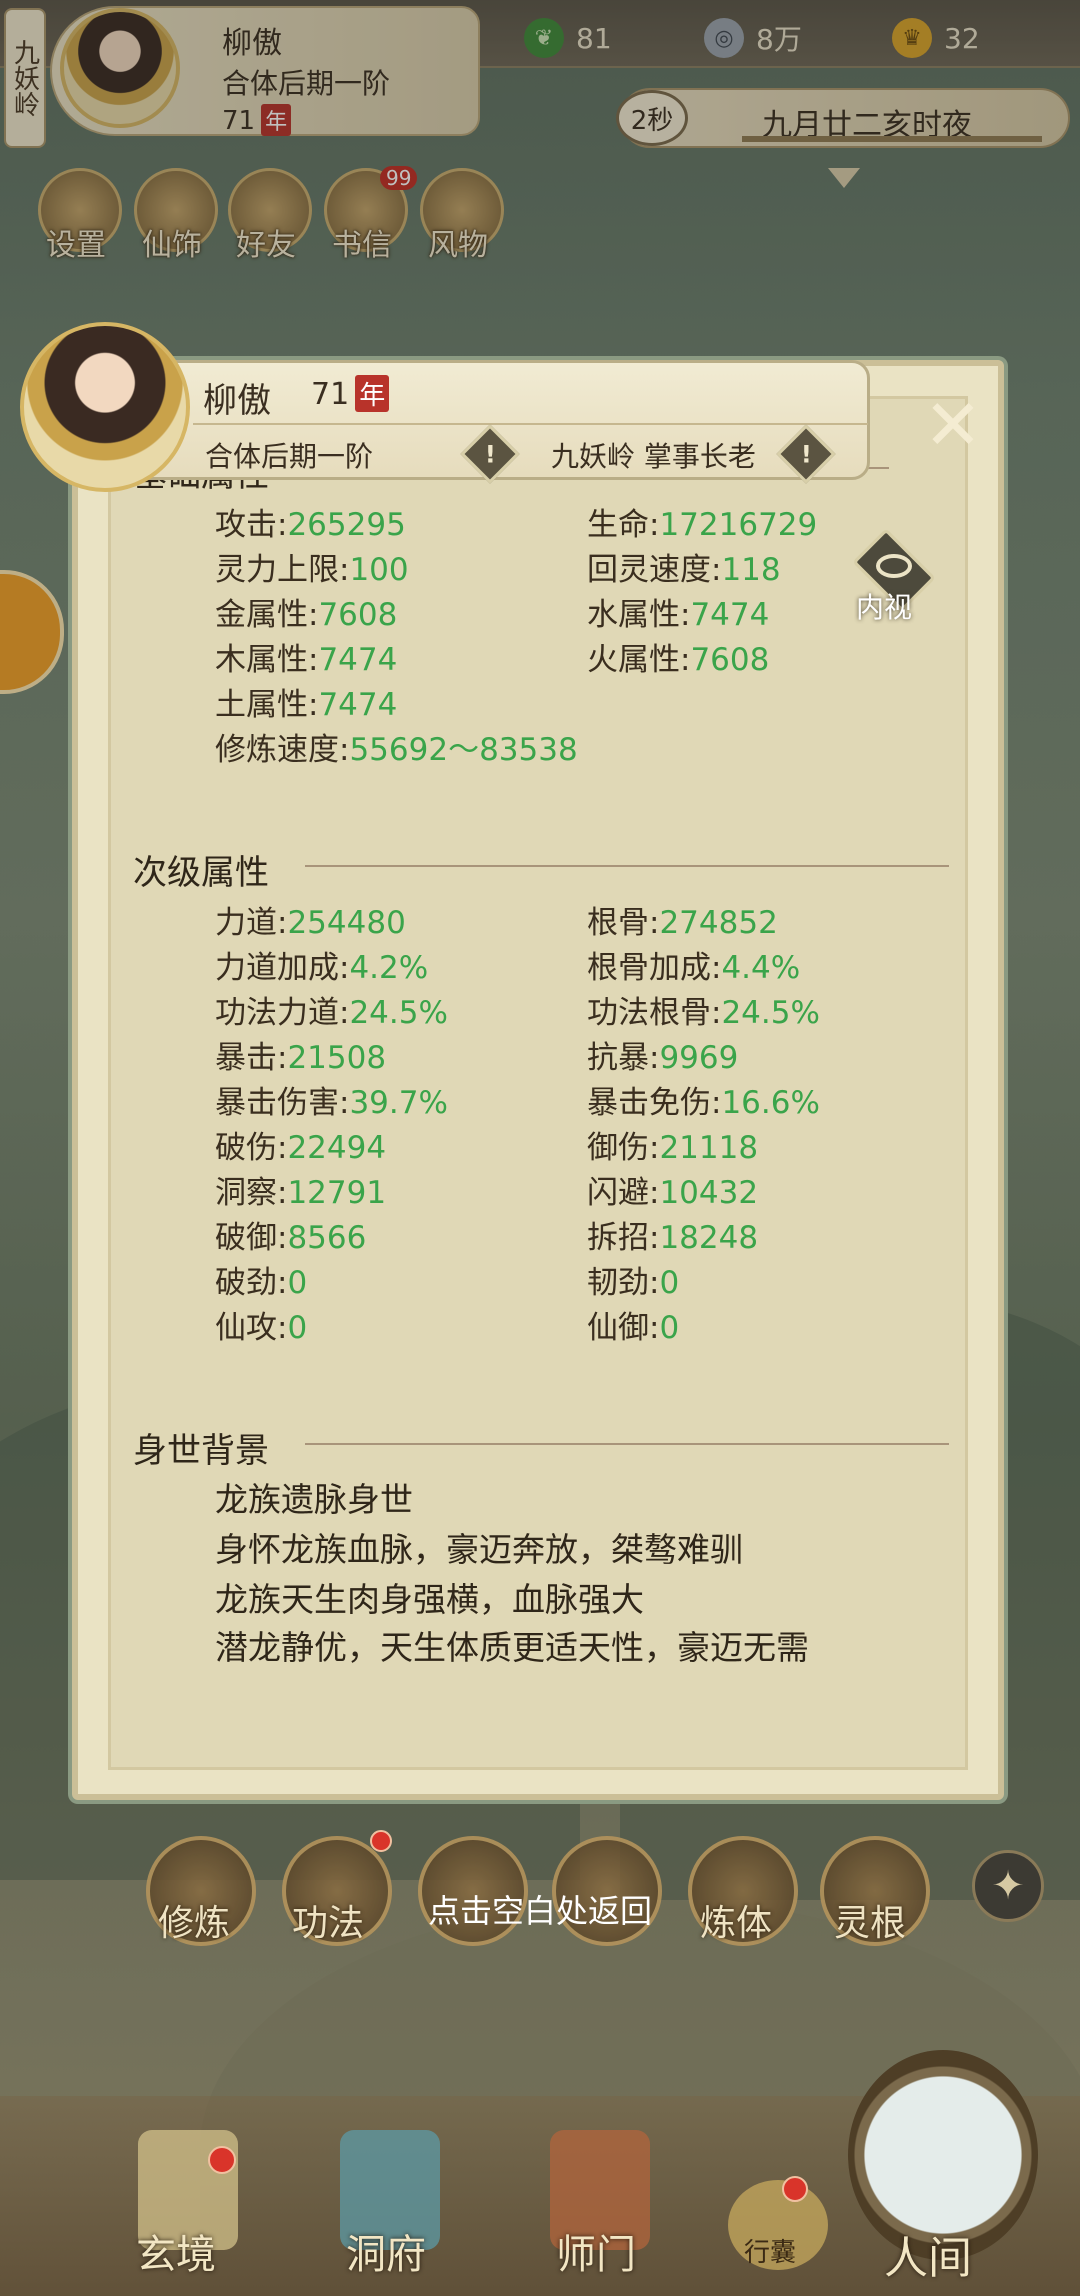 This screenshot has width=1080, height=2296. Describe the element at coordinates (194, 1920) in the screenshot. I see `action-cultivate: 修炼` at that location.